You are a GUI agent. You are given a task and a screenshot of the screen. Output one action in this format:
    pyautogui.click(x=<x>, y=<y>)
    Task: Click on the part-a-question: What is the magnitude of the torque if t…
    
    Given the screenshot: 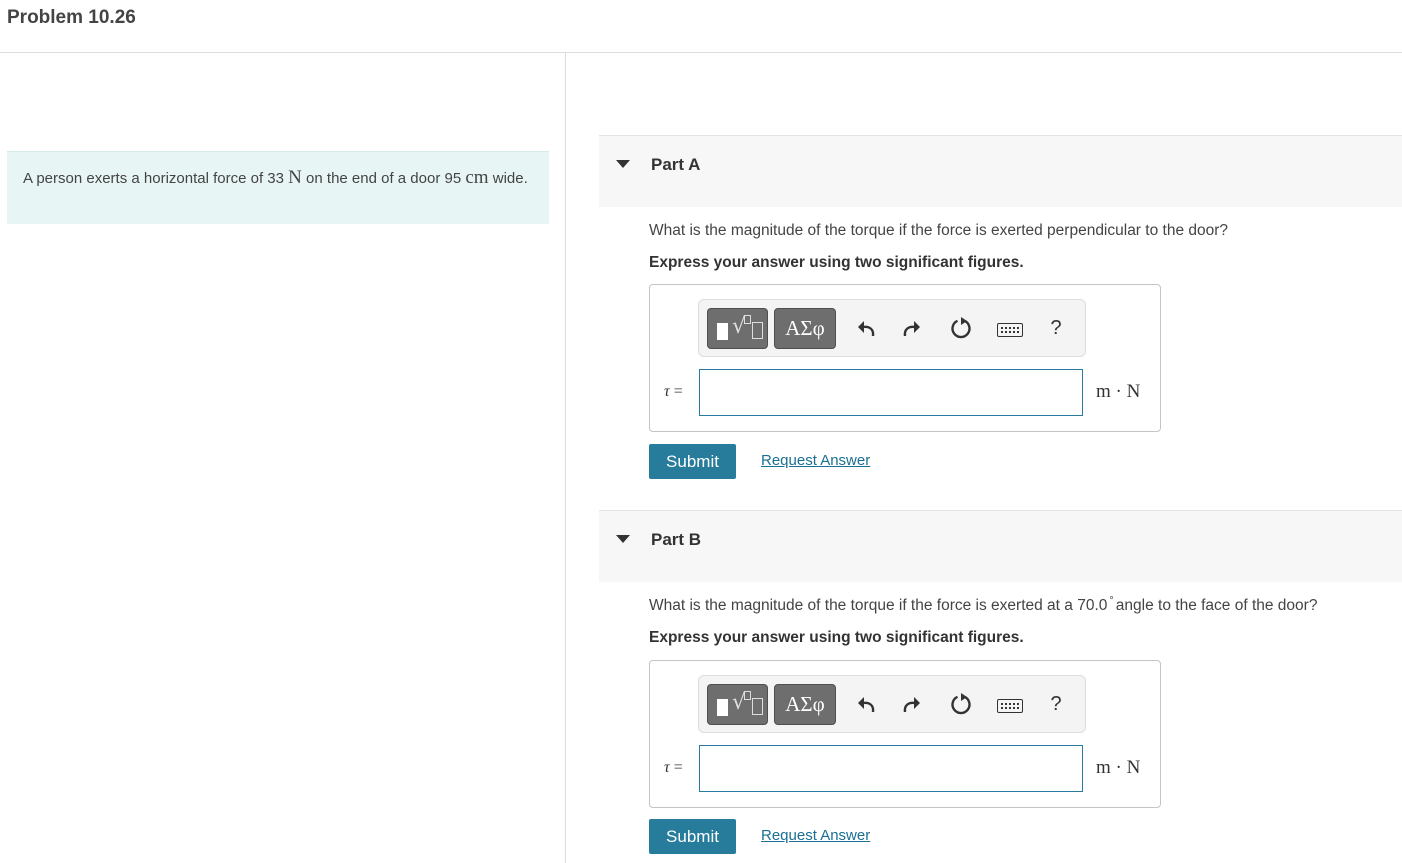 What is the action you would take?
    pyautogui.click(x=939, y=230)
    